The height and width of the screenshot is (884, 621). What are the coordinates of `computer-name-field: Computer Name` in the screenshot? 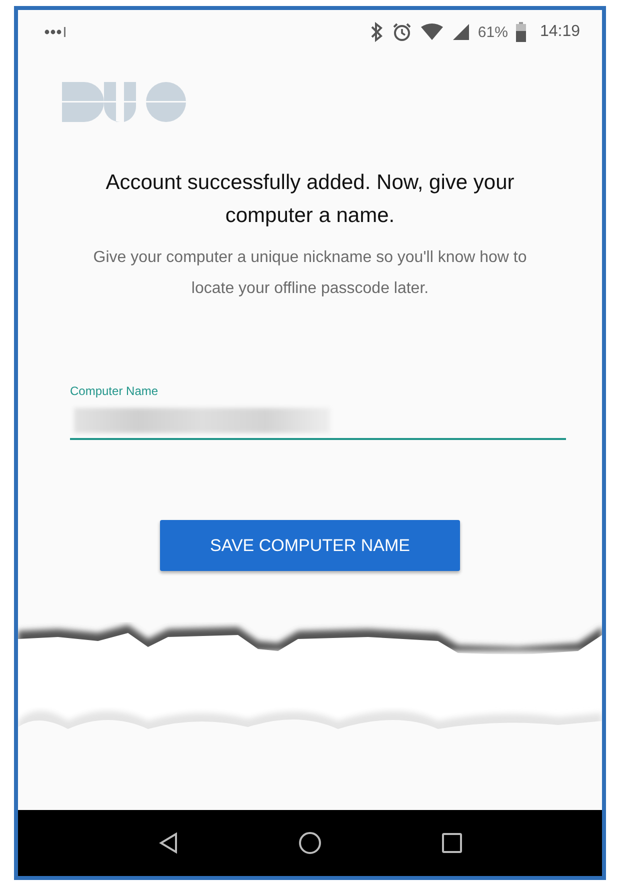 It's located at (318, 412).